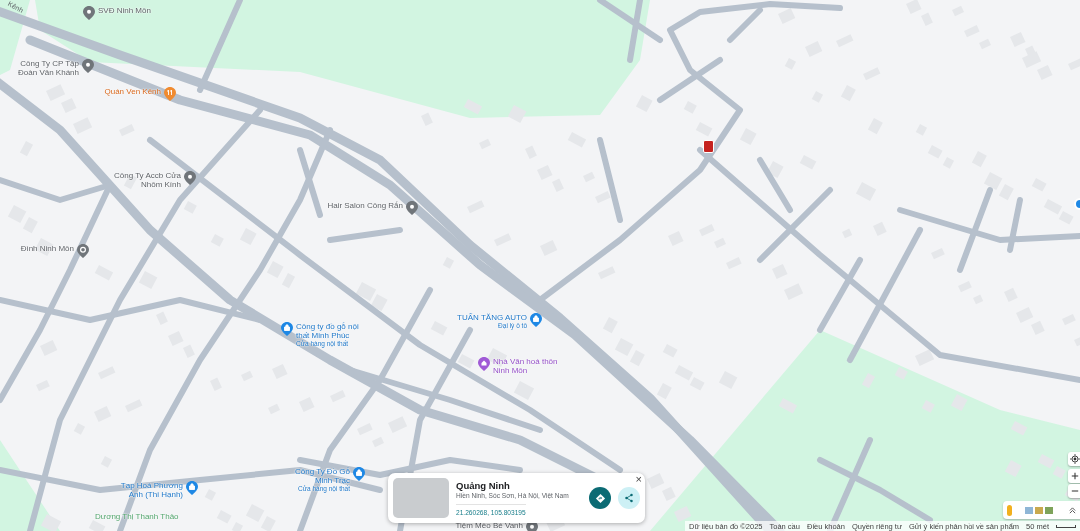 The image size is (1080, 531). Describe the element at coordinates (47, 248) in the screenshot. I see `place-label: Đình Ninh Môn` at that location.